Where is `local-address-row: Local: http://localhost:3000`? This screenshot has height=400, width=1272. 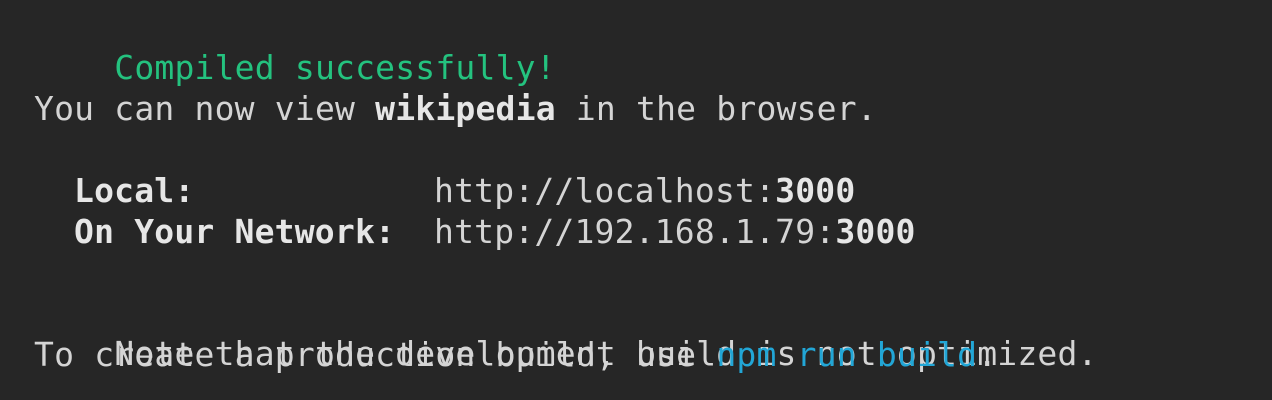
local-address-row: Local: http://localhost:3000 is located at coordinates (464, 191).